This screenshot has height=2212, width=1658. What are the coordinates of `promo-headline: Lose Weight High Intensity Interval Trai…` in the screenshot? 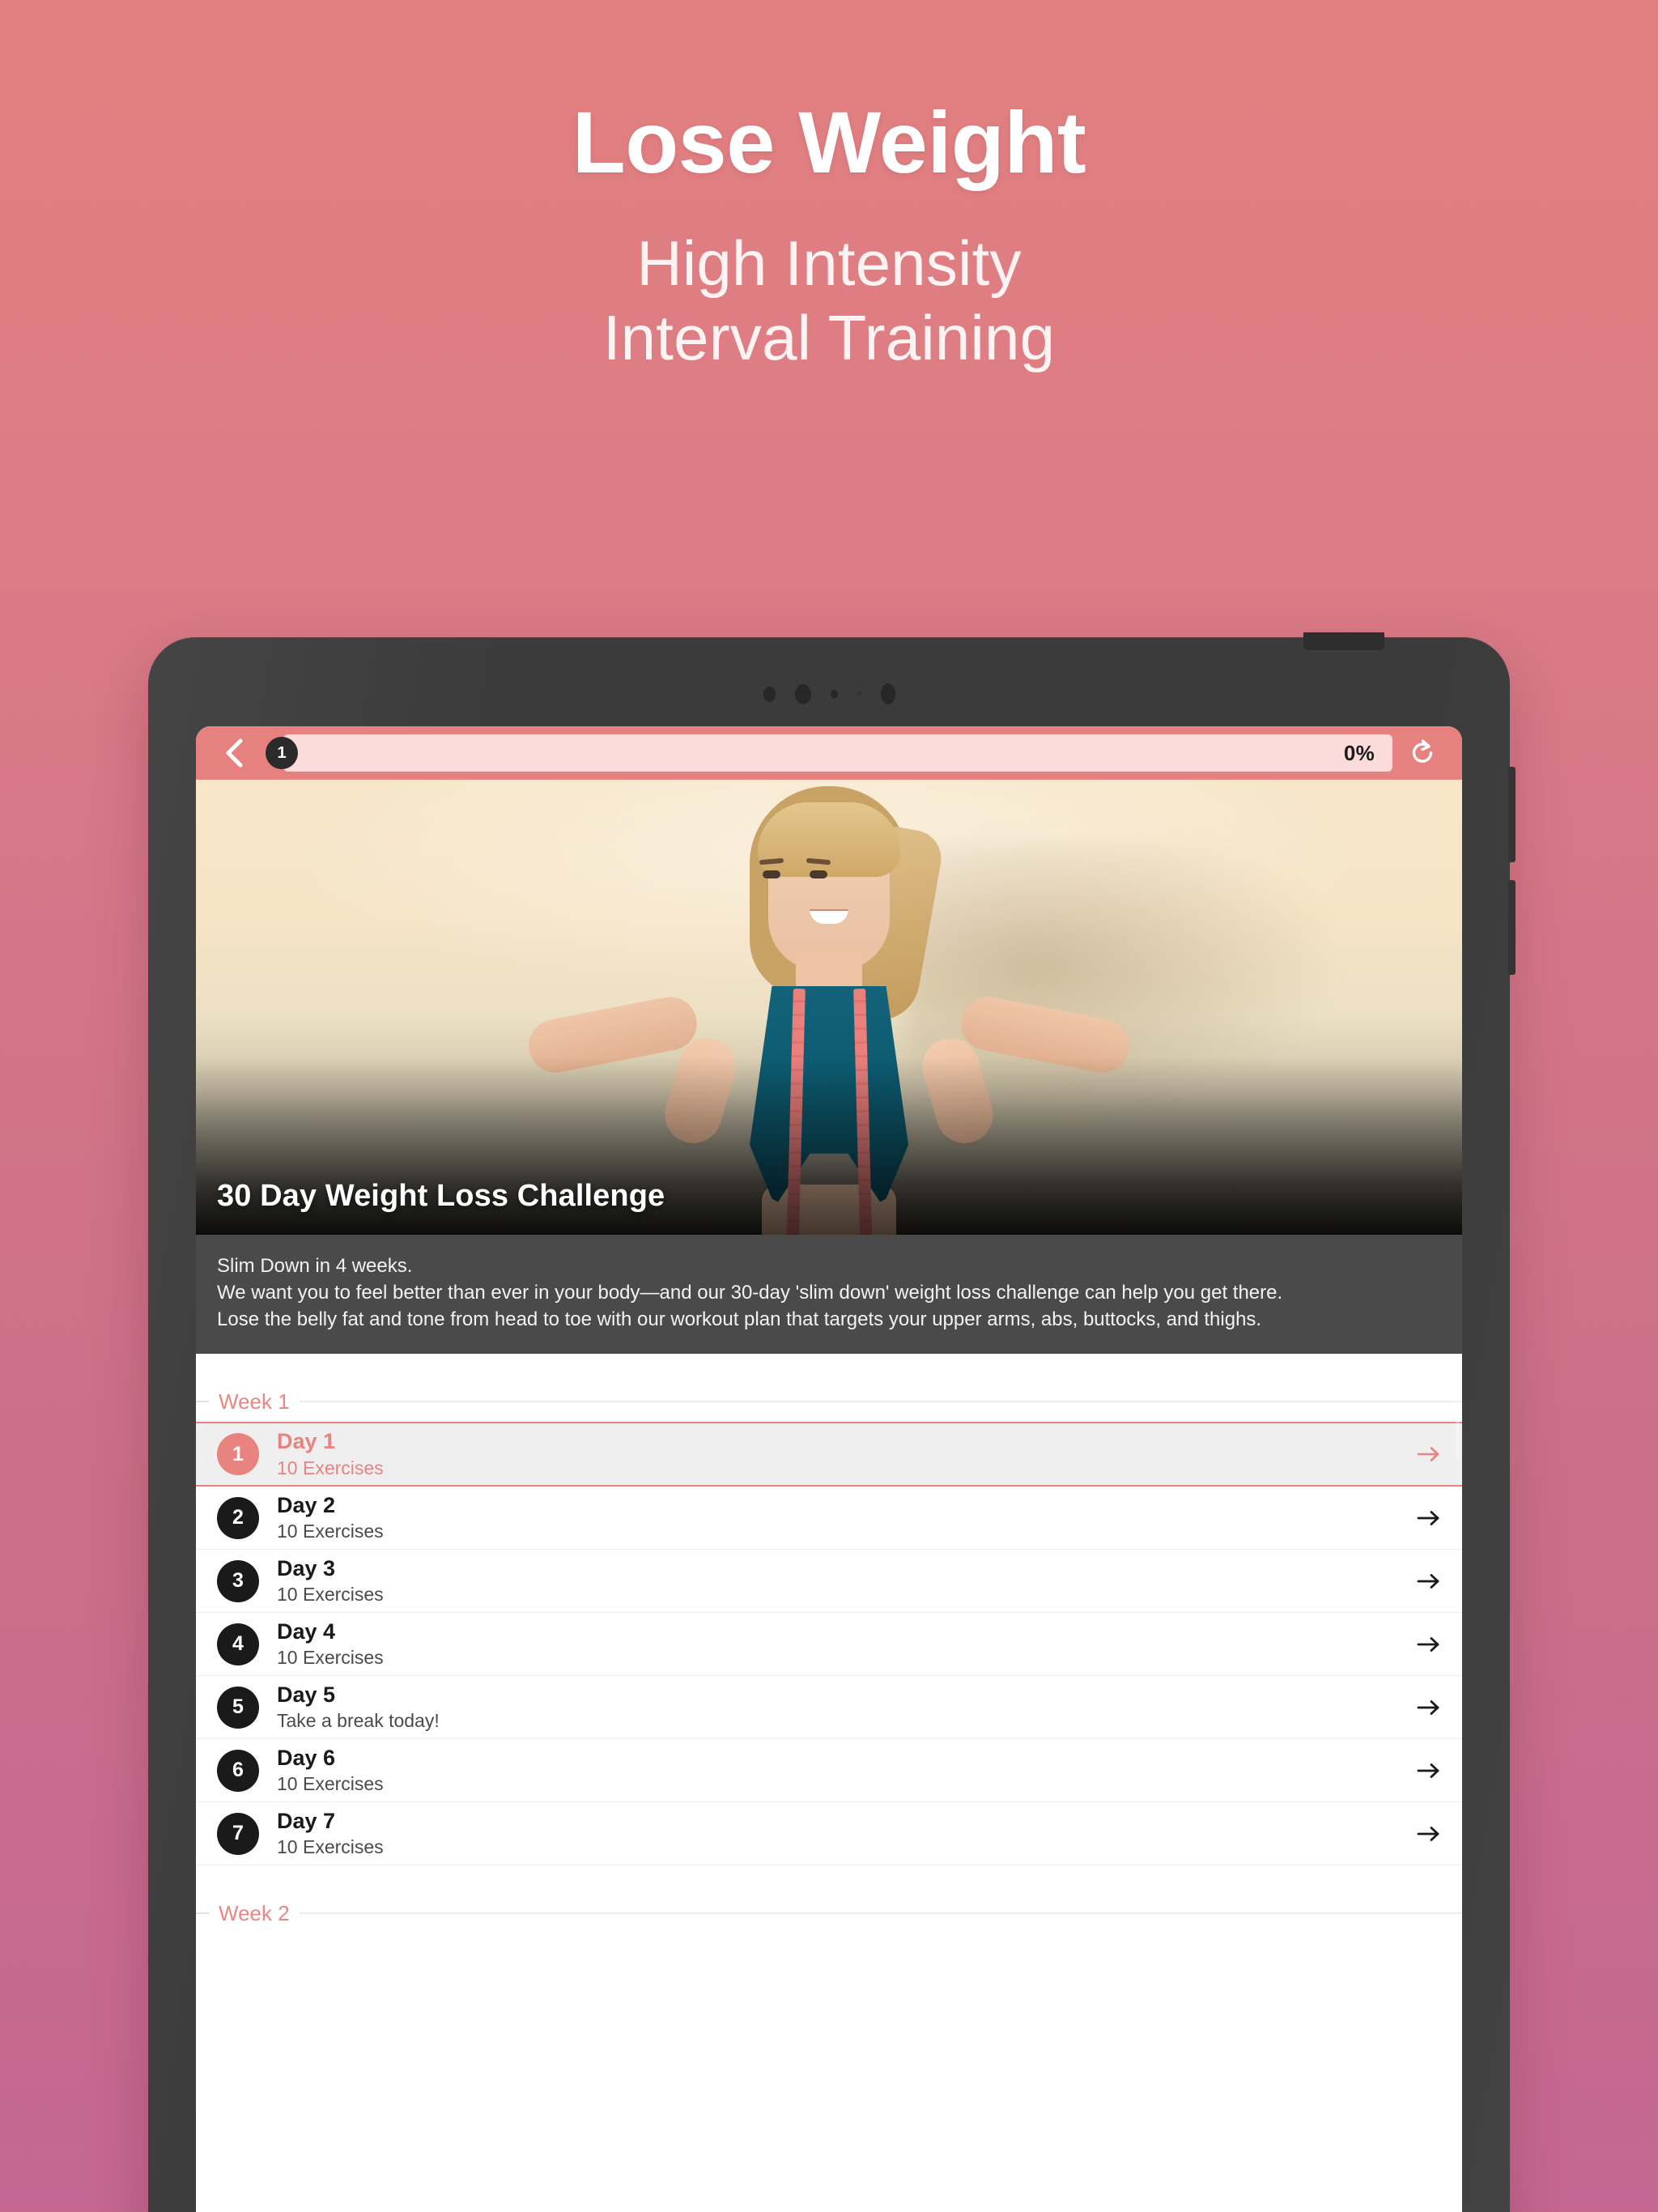 It's located at (829, 234).